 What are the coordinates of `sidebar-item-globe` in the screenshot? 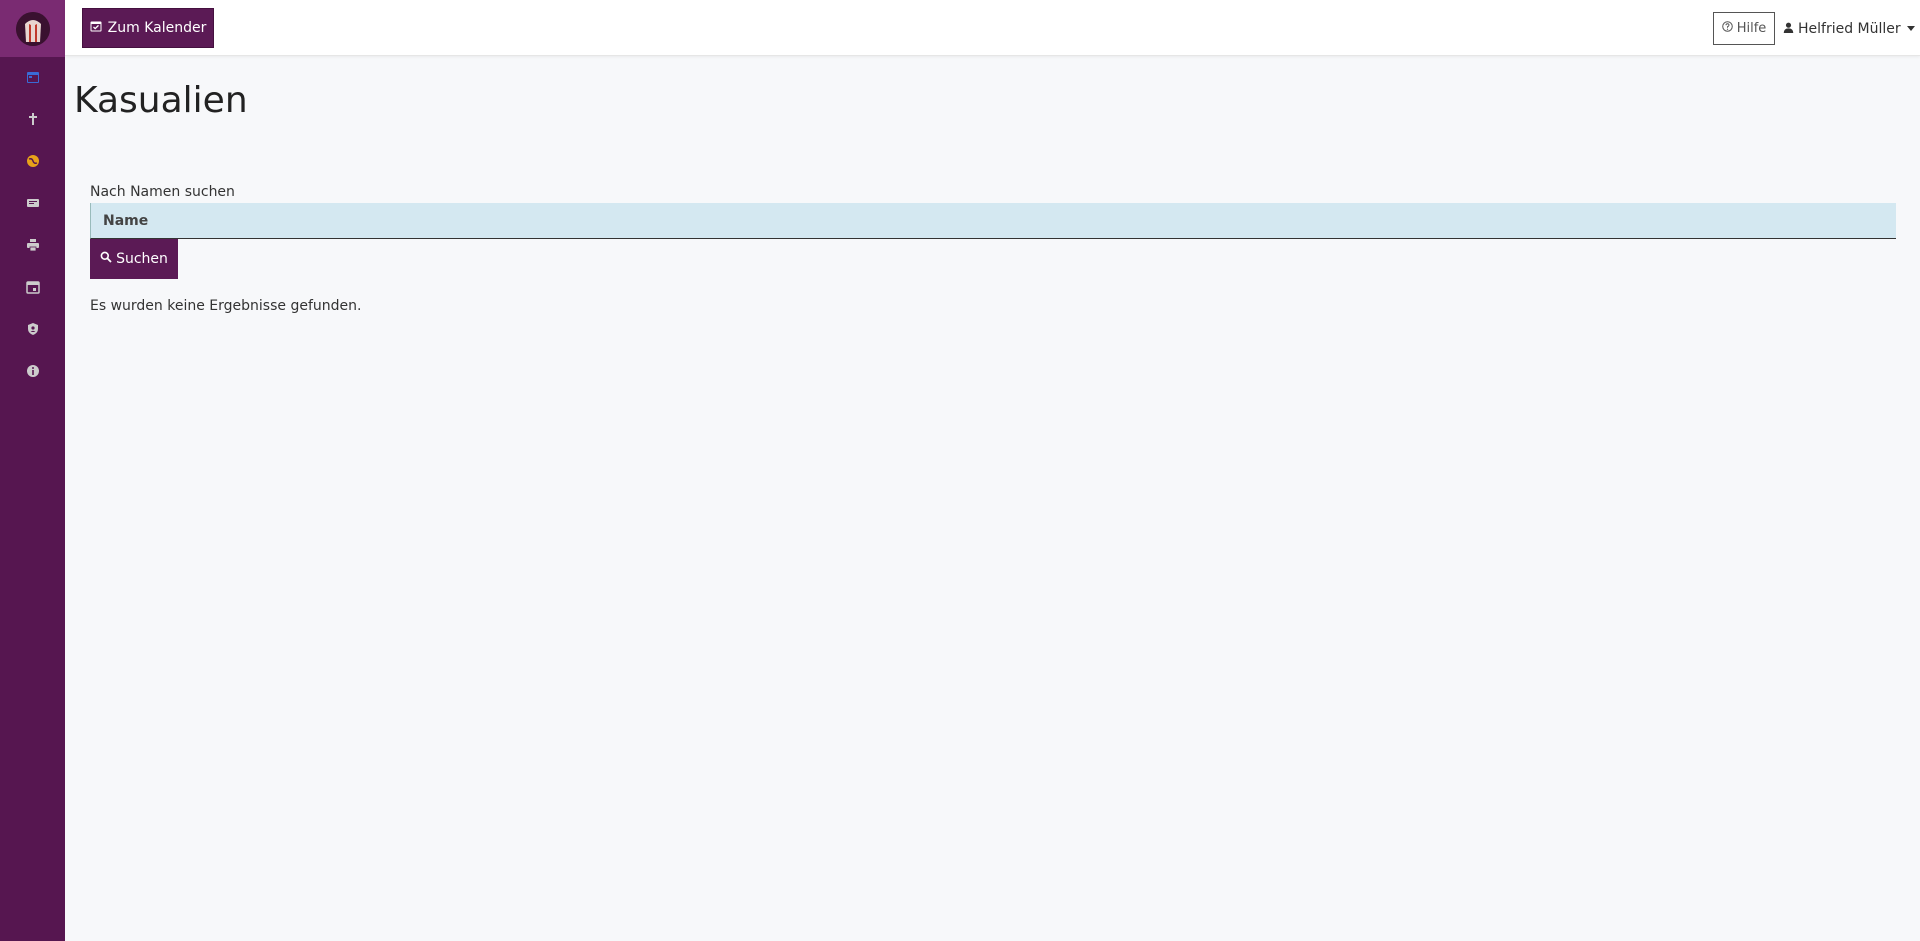 It's located at (32, 162).